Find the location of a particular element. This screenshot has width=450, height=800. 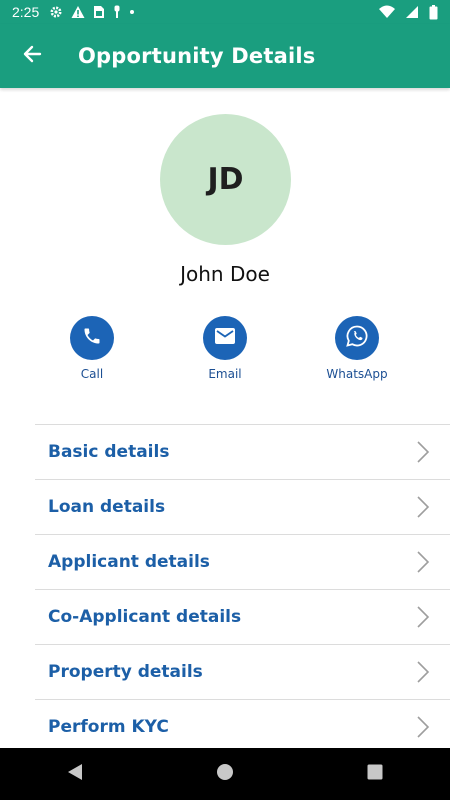

avatar: JD is located at coordinates (225, 179).